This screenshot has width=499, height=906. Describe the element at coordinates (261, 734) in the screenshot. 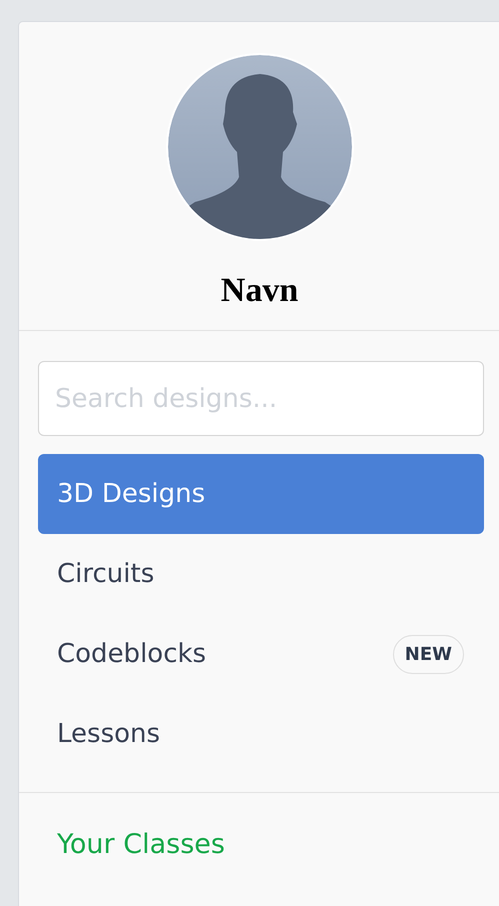

I see `nav-item: Lessons` at that location.